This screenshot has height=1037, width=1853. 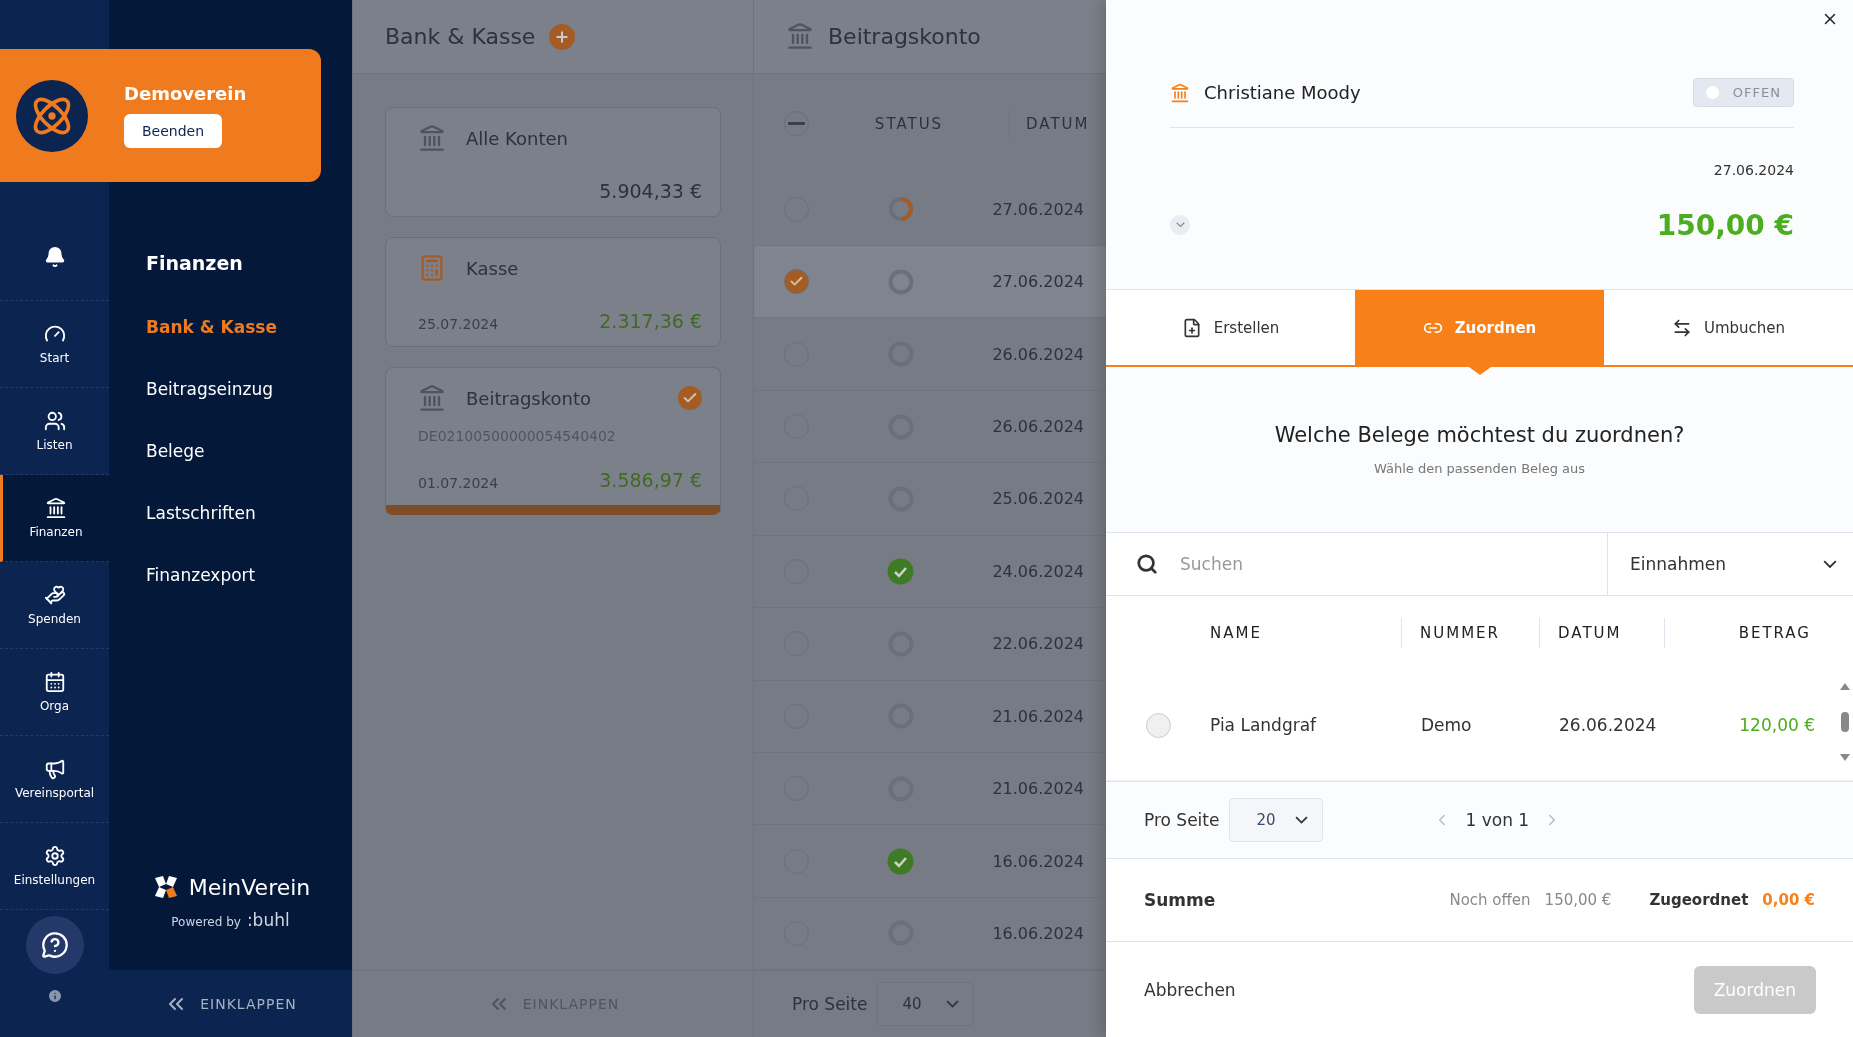 I want to click on rail-item: Finanzen, so click(x=54, y=518).